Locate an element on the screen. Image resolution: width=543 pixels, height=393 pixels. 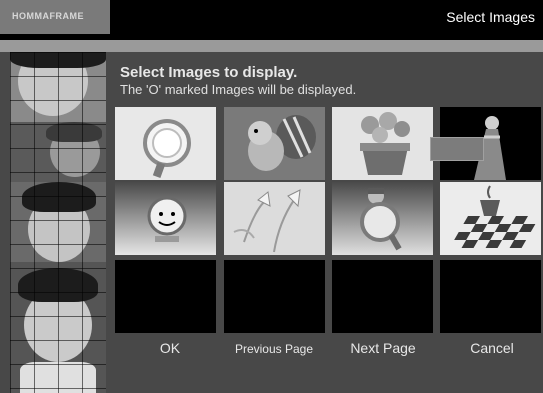
thumbnail-teacup is located at coordinates (490, 218).